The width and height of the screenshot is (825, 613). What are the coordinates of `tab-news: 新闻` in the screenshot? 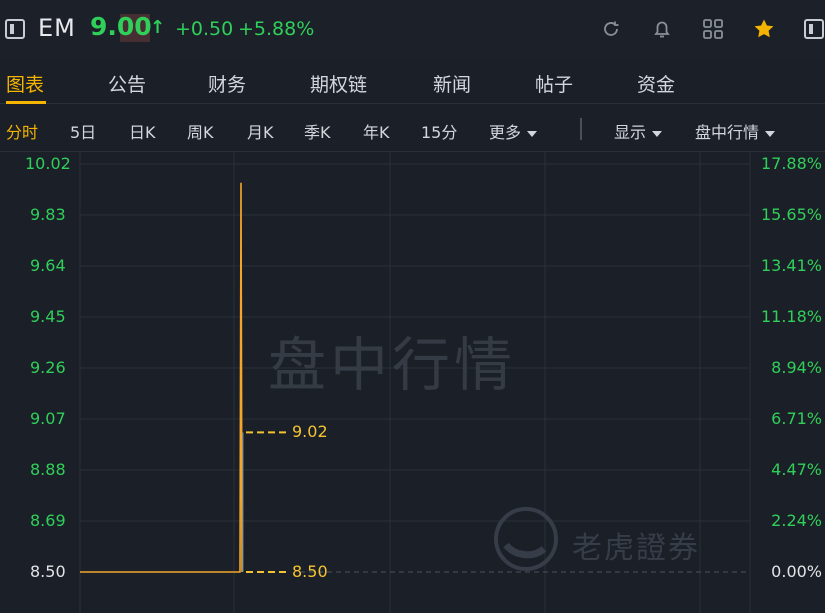 It's located at (452, 83).